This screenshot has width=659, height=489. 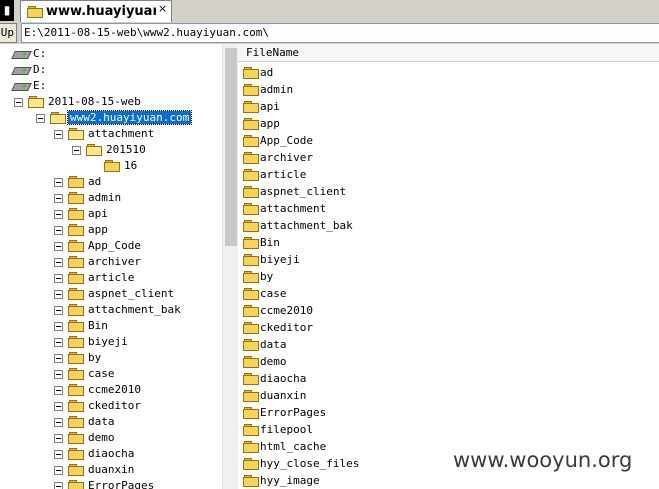 What do you see at coordinates (101, 421) in the screenshot?
I see `tree-item-label: data` at bounding box center [101, 421].